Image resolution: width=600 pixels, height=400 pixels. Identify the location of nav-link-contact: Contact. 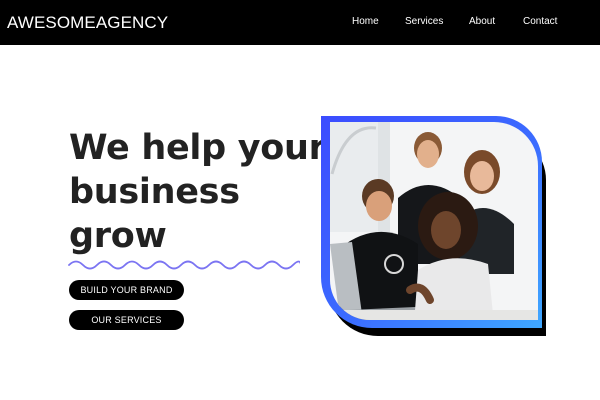
(540, 21).